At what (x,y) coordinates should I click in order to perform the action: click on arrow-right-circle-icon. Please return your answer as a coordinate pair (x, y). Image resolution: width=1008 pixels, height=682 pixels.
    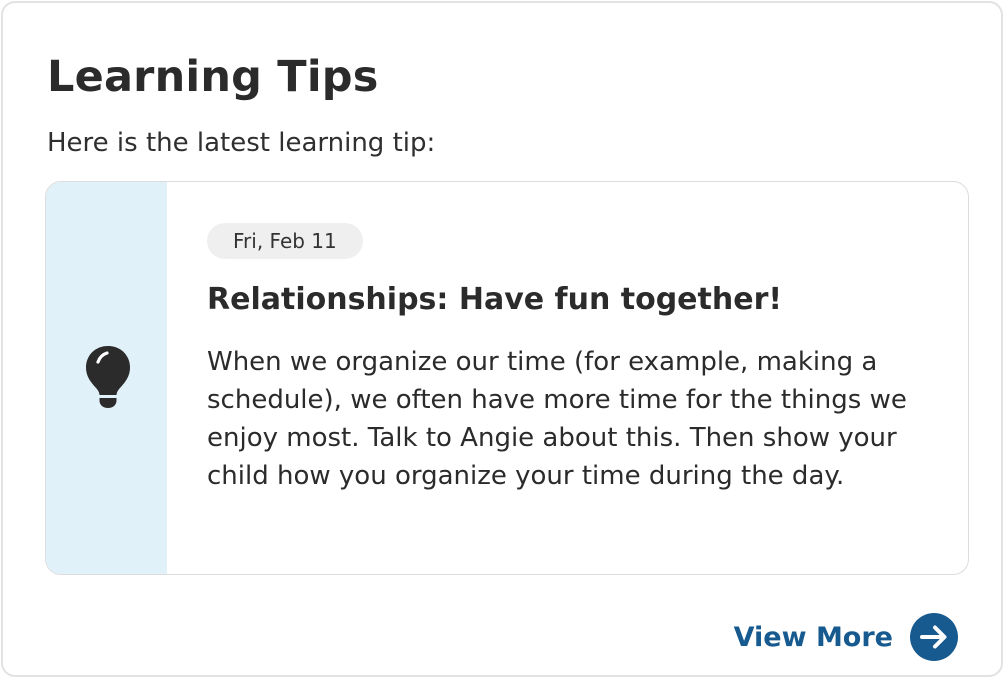
    Looking at the image, I should click on (934, 637).